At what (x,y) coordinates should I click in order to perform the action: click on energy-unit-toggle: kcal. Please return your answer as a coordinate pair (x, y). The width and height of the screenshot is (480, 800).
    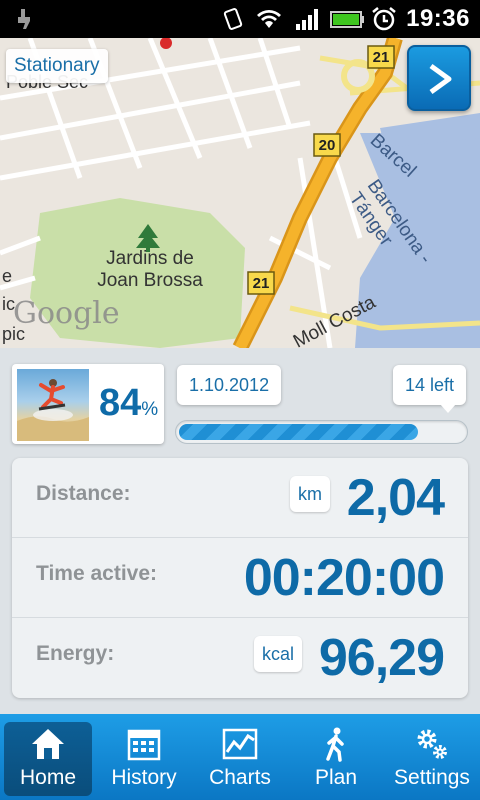
    Looking at the image, I should click on (278, 654).